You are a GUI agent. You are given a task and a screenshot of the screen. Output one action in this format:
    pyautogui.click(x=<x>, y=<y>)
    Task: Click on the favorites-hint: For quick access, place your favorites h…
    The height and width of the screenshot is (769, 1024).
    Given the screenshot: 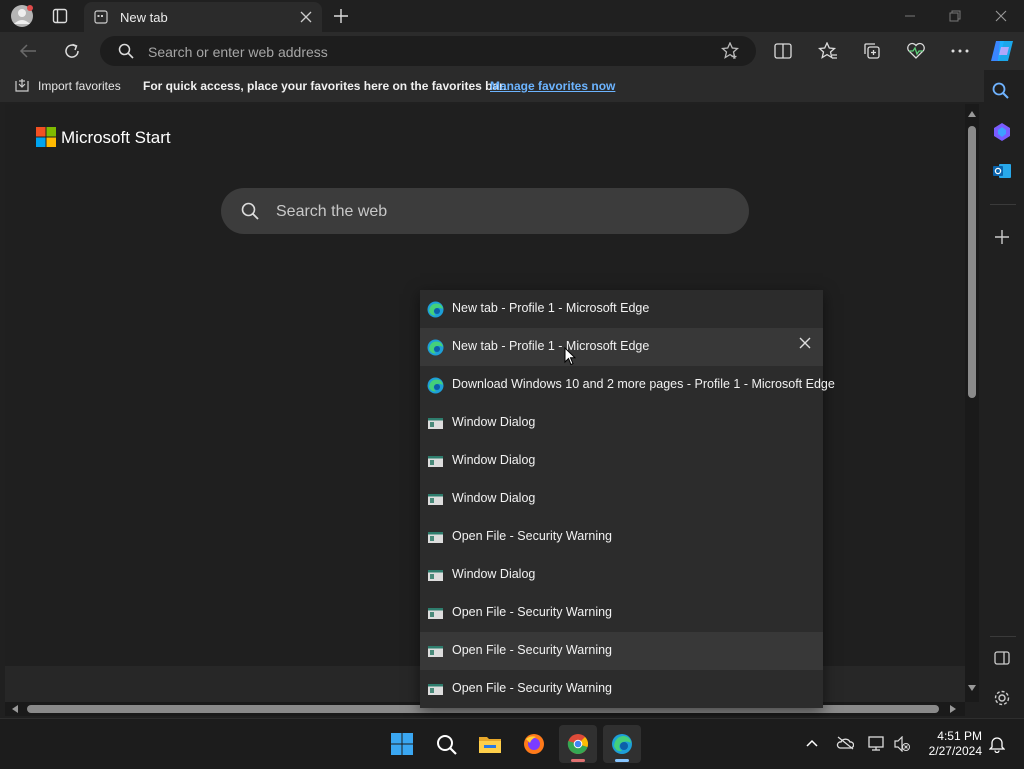 What is the action you would take?
    pyautogui.click(x=325, y=86)
    